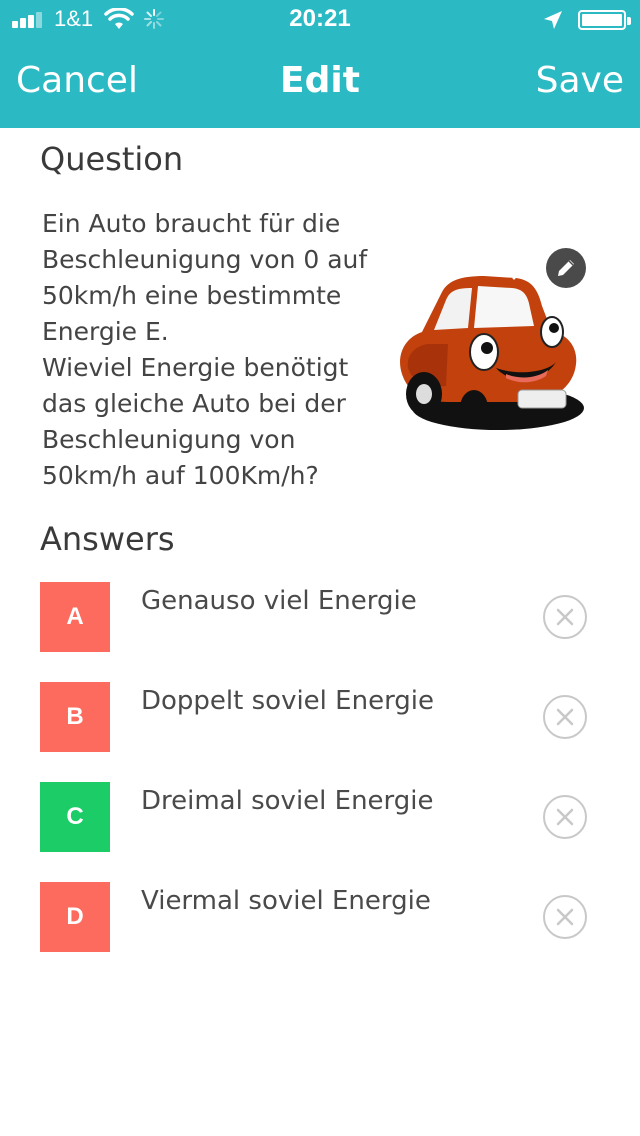 The width and height of the screenshot is (640, 1136). I want to click on answer-letter-d: D, so click(75, 917).